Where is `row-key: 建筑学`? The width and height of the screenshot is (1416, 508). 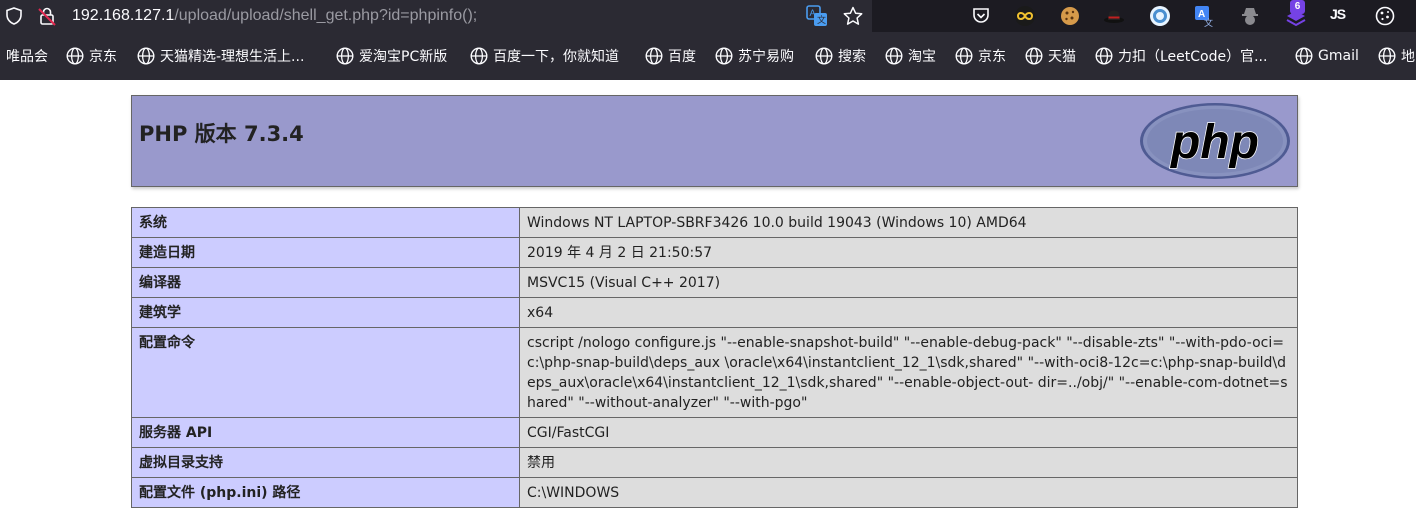
row-key: 建筑学 is located at coordinates (325, 312).